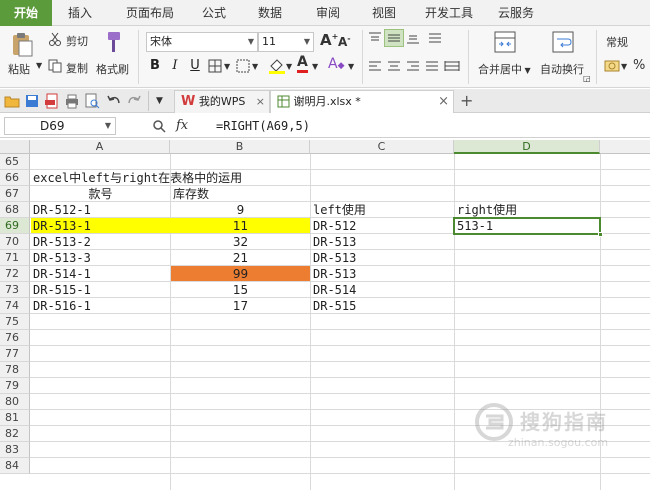 This screenshot has width=650, height=490. What do you see at coordinates (240, 290) in the screenshot?
I see `cell-b73: 15` at bounding box center [240, 290].